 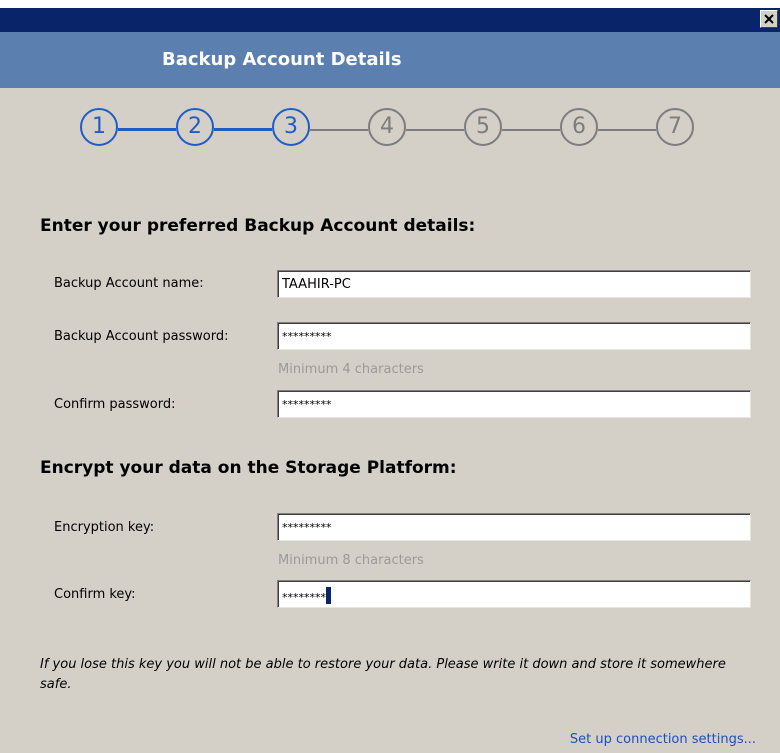 I want to click on account-password-input: *********, so click(x=514, y=336).